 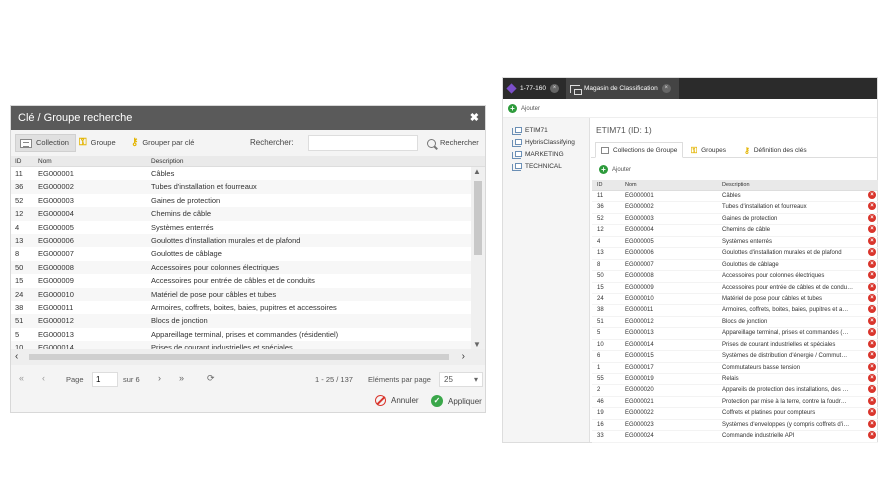 I want to click on sidebar-item-etim71: ETIM71, so click(x=546, y=131).